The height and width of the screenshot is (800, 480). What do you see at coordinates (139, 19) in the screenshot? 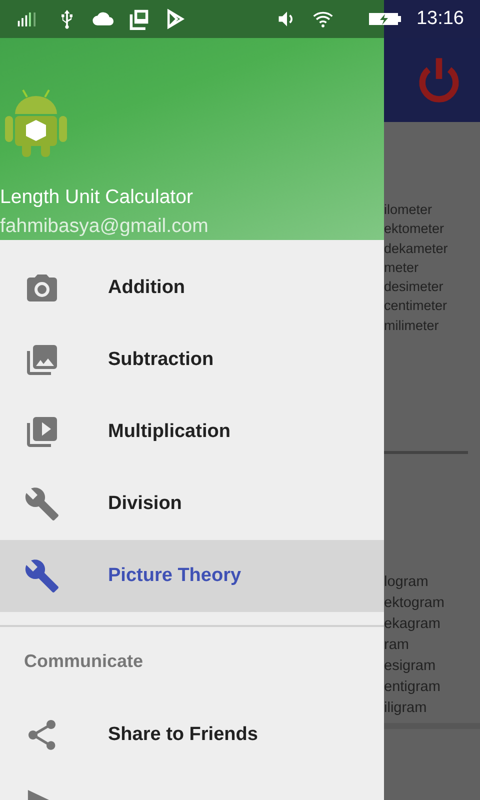
I see `photo-stack-icon` at bounding box center [139, 19].